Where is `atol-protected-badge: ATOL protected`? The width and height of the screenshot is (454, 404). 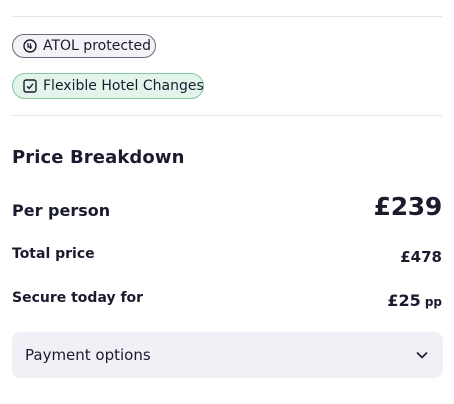
atol-protected-badge: ATOL protected is located at coordinates (84, 46).